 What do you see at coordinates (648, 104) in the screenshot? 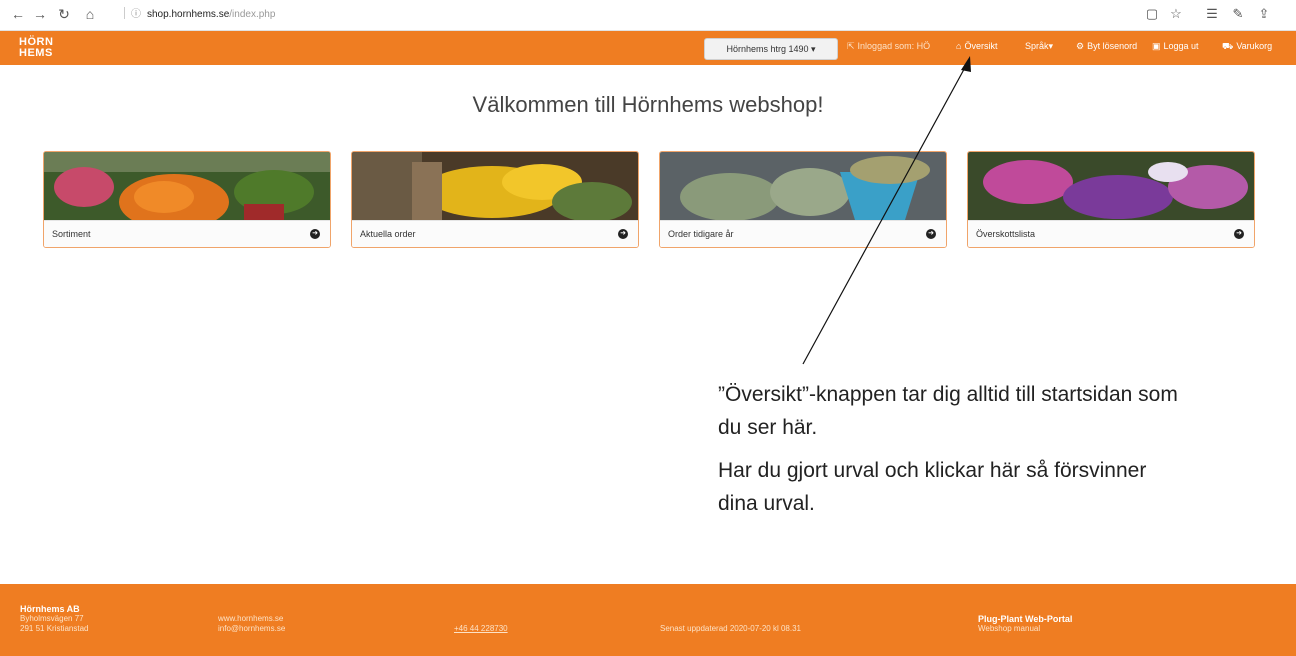
I see `page-title: Välkommen till Hörnhems webshop!` at bounding box center [648, 104].